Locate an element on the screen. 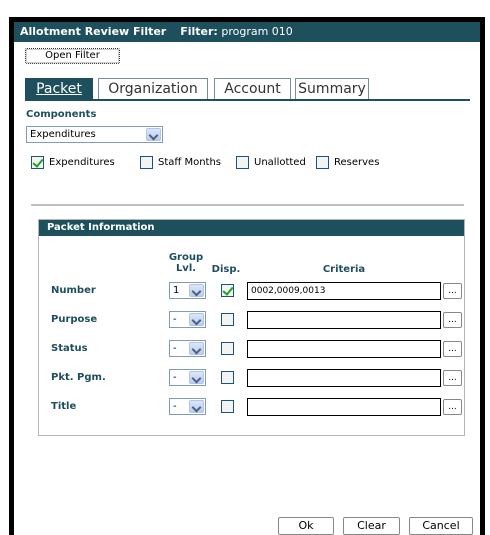 The image size is (490, 535). column-header-disp: Disp. is located at coordinates (226, 269).